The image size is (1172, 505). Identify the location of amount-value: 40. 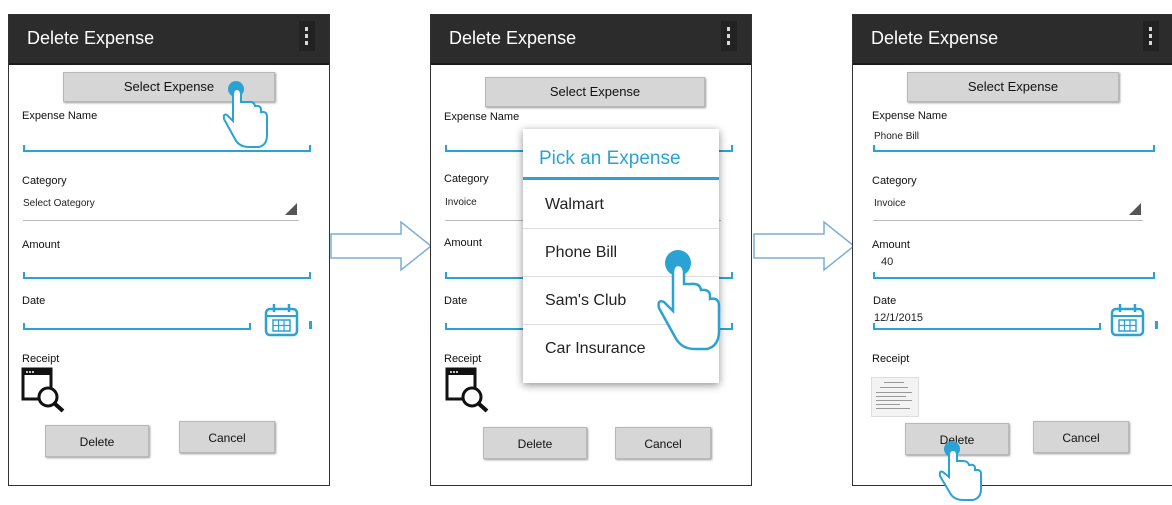
(887, 262).